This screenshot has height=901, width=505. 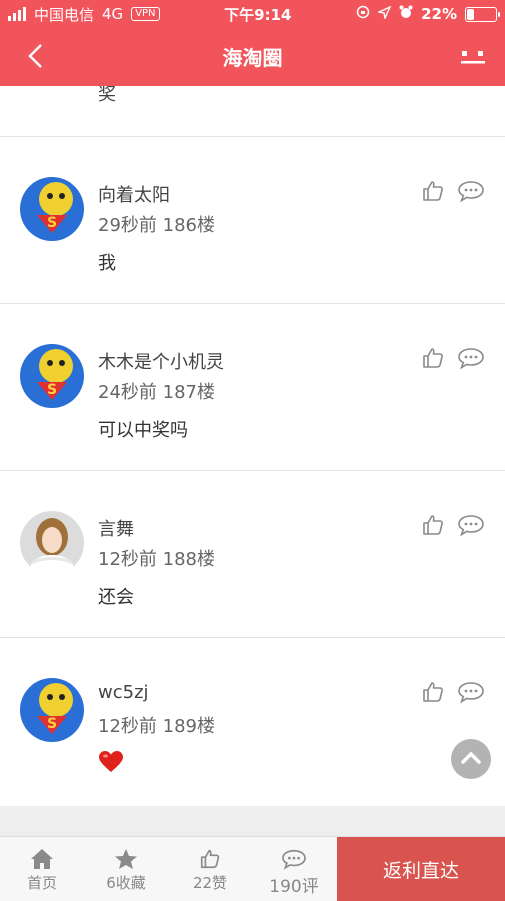 I want to click on commenter-name: 言舞, so click(x=116, y=528).